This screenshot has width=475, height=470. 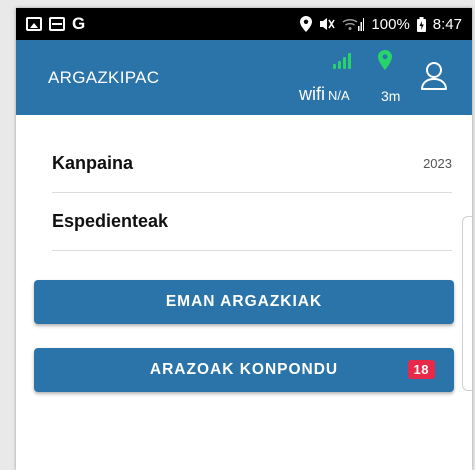 I want to click on app-title: ARGAZKIPAC, so click(x=104, y=77).